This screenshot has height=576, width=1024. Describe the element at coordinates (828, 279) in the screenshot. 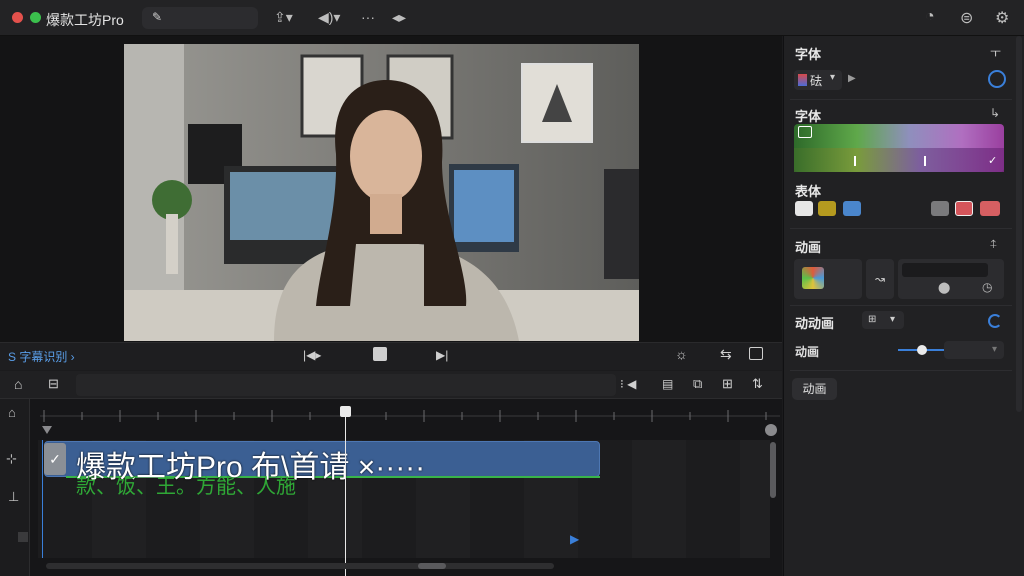

I see `animation-preset-tile` at that location.